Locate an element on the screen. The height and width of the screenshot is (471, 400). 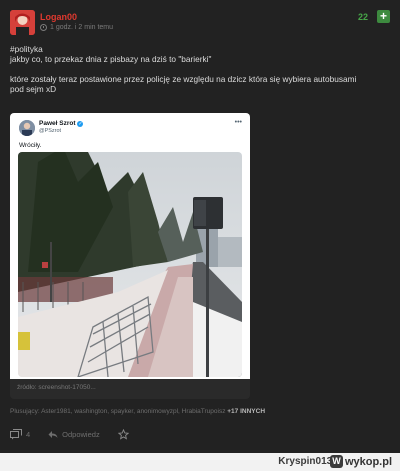
post-tag: #polityka is located at coordinates (202, 49).